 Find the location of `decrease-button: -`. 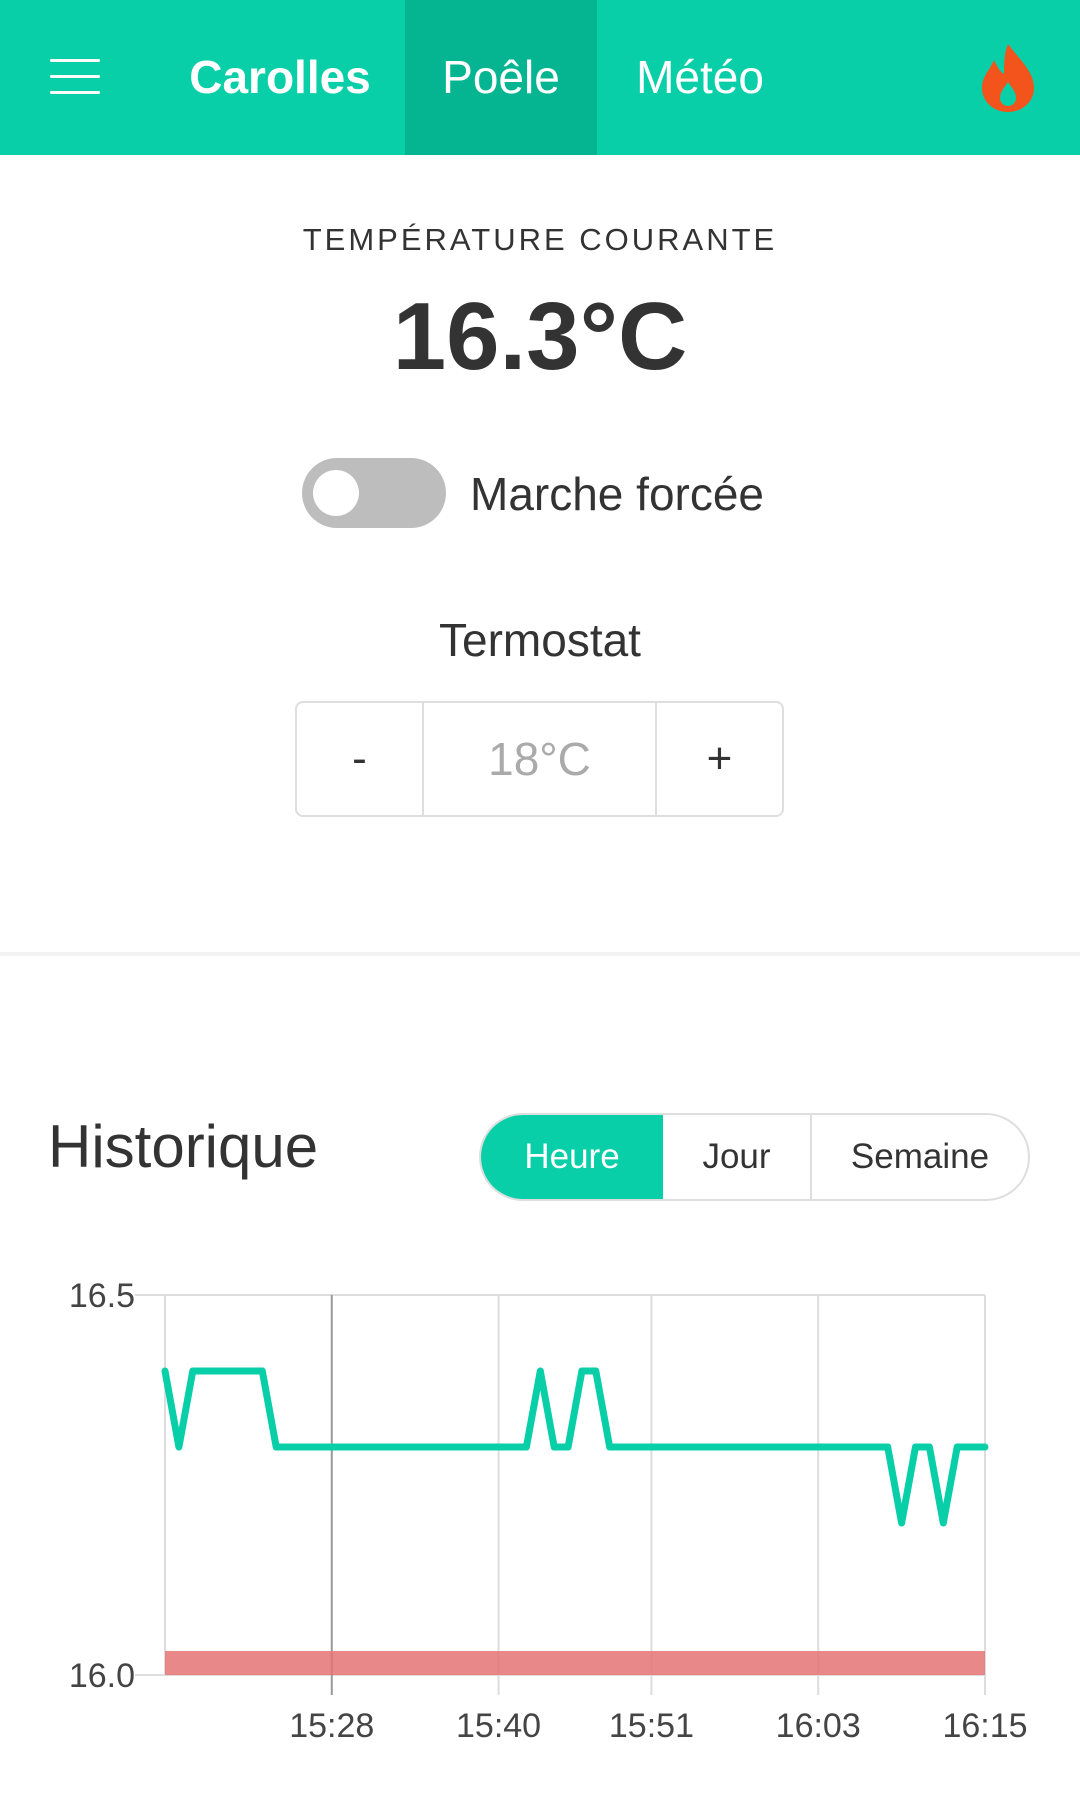

decrease-button: - is located at coordinates (359, 759).